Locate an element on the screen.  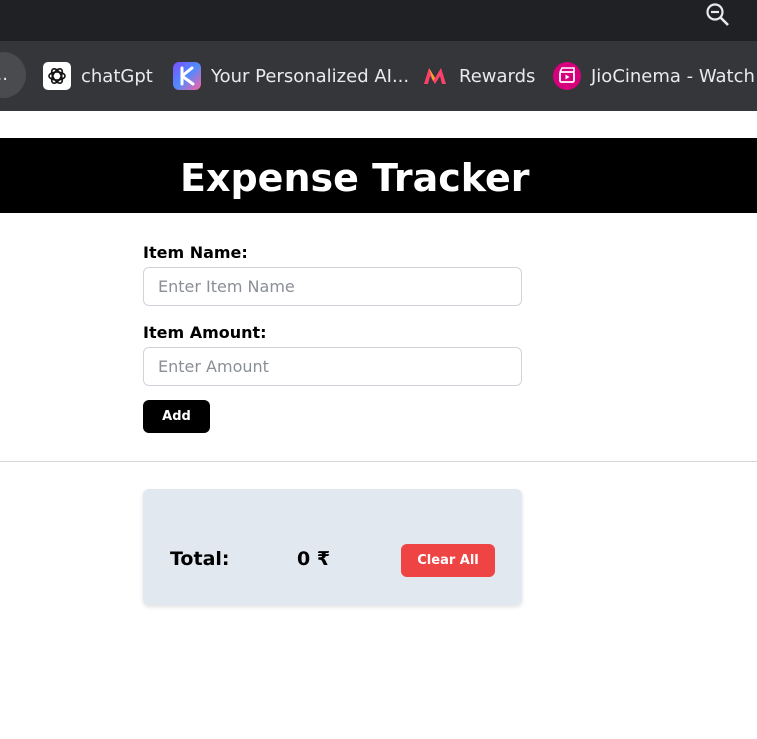
ai-assistant-icon is located at coordinates (187, 76).